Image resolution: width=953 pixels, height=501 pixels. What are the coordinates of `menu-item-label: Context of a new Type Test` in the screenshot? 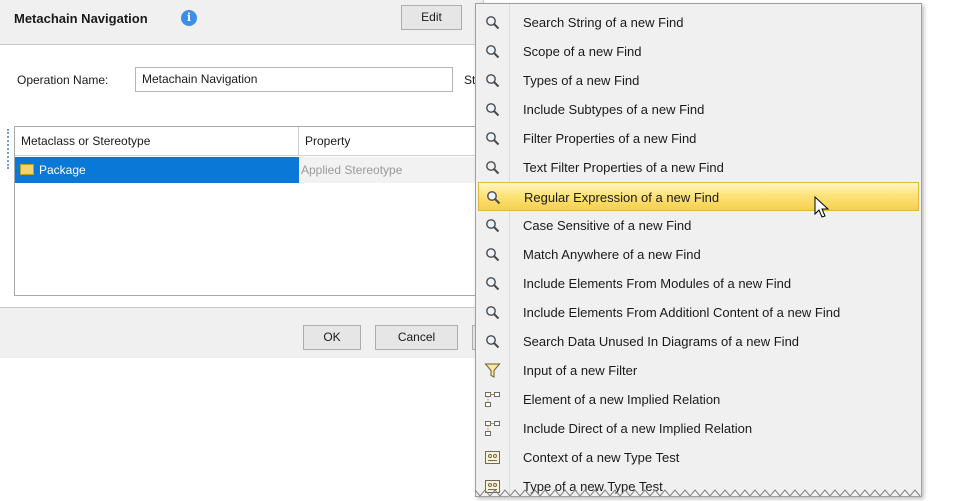 It's located at (601, 457).